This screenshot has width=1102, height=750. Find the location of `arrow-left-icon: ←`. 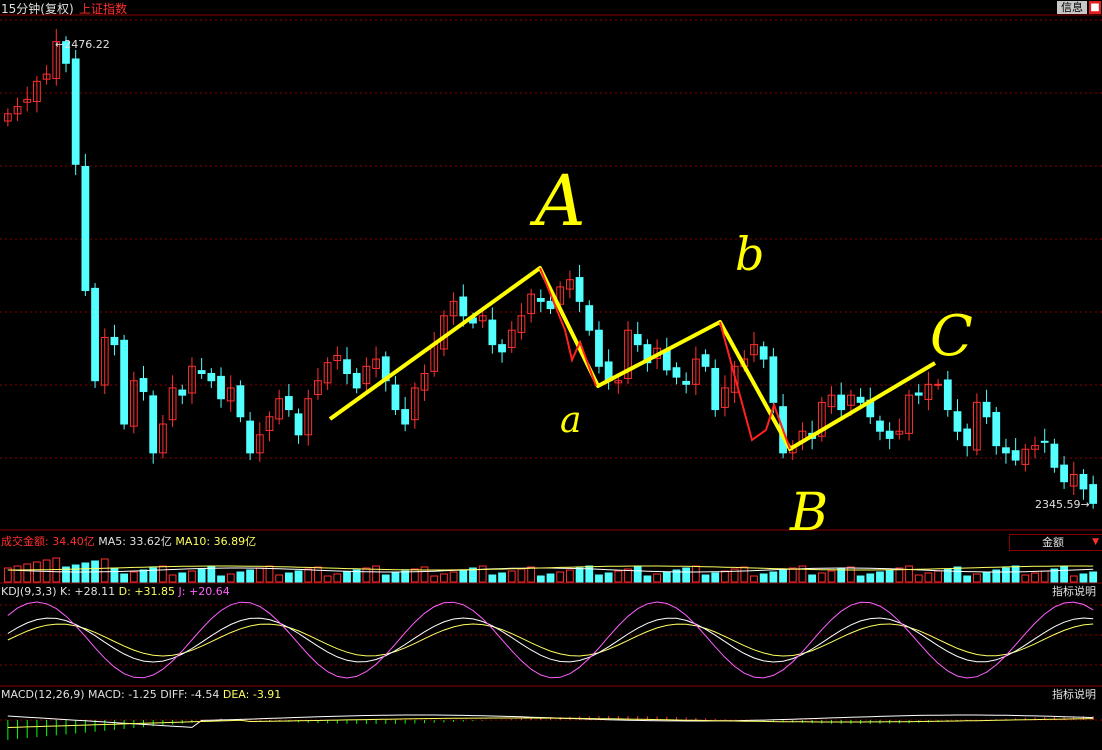

arrow-left-icon: ← is located at coordinates (60, 44).